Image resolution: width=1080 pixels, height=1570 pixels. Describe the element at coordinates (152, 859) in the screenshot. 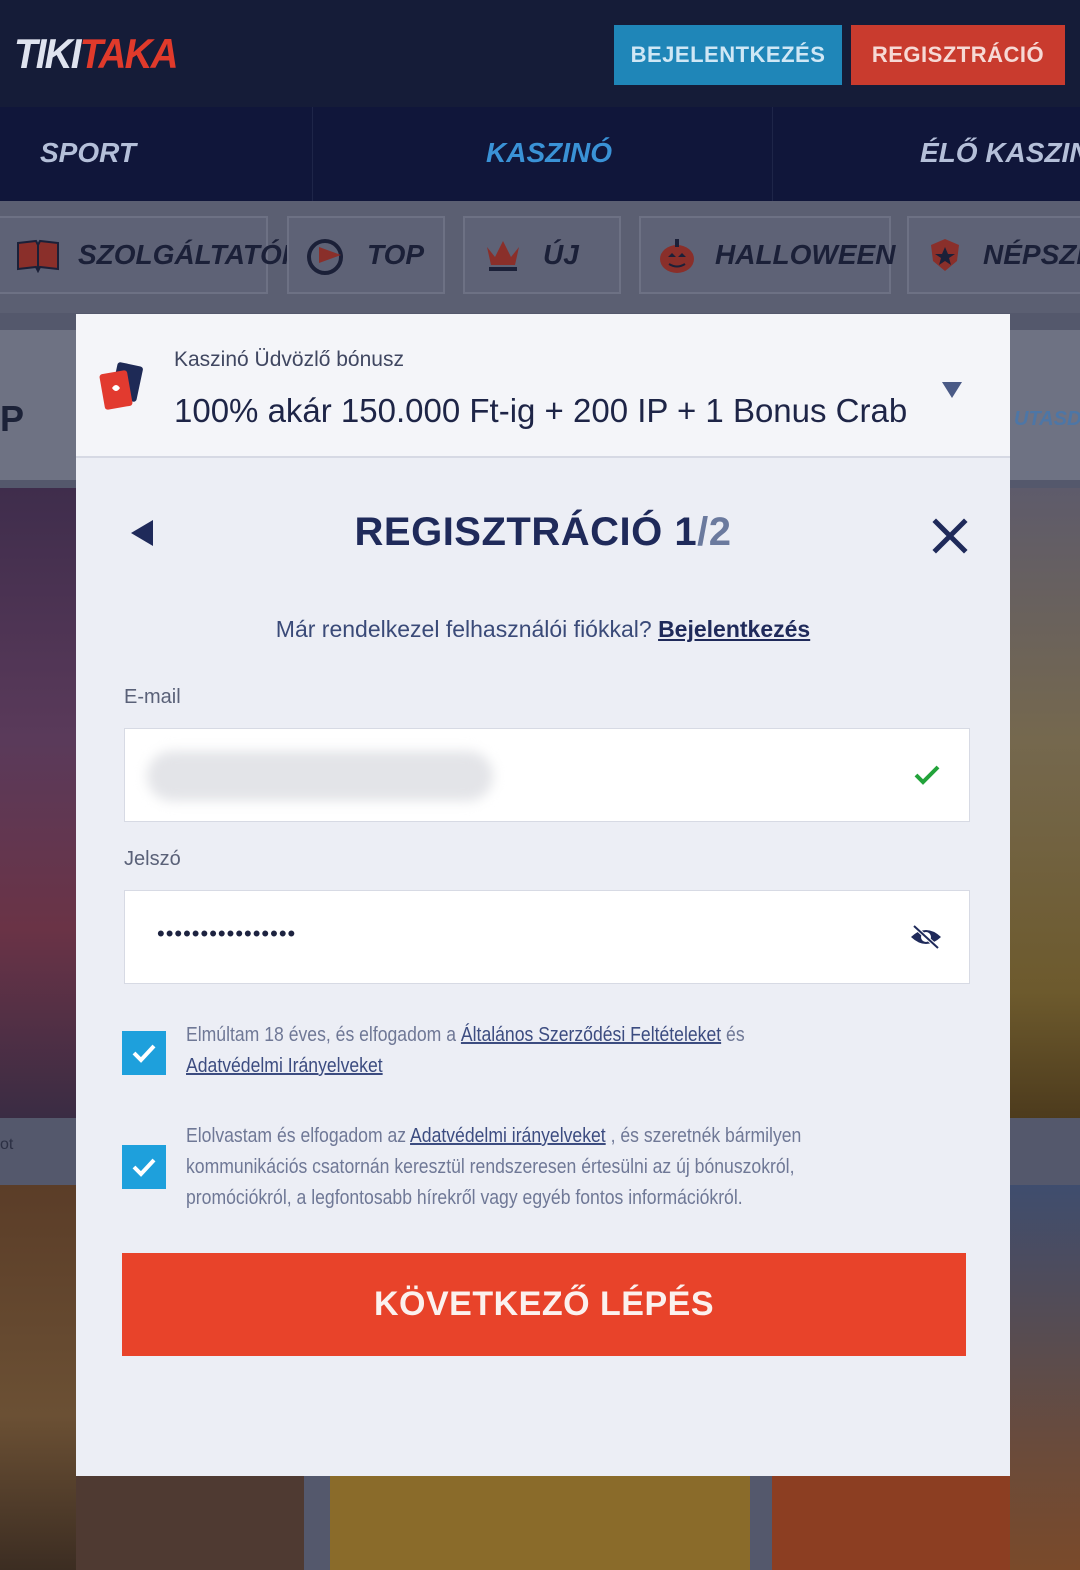

I see `password-label: Jelszó` at that location.